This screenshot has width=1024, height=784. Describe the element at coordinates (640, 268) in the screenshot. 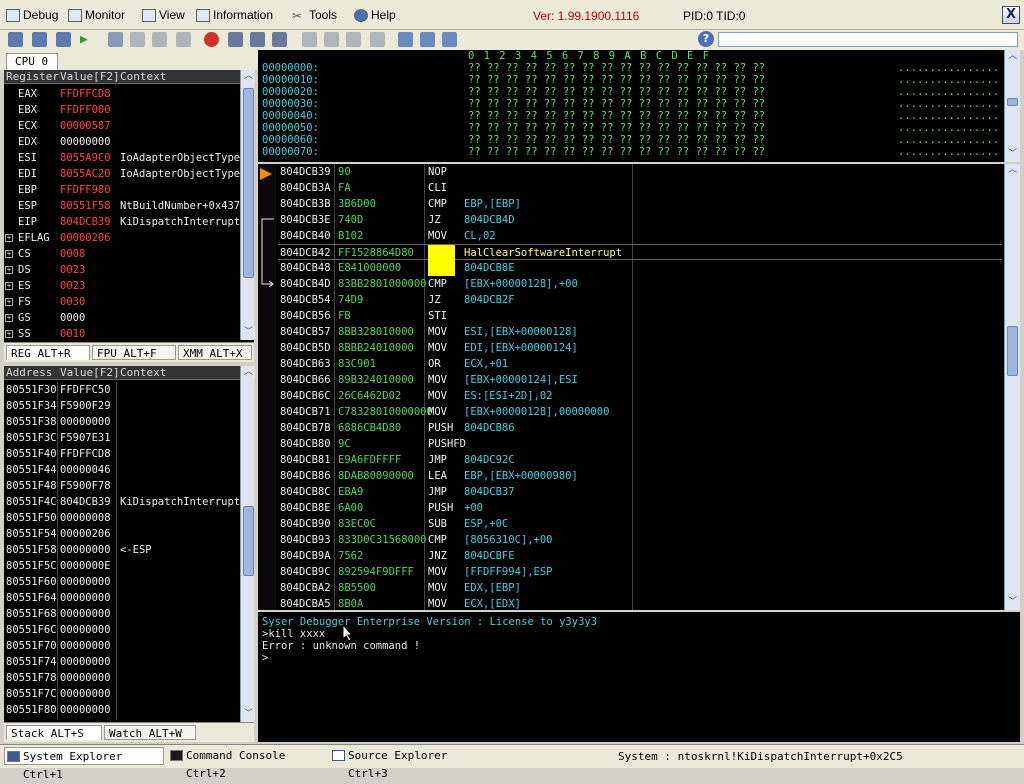

I see `disasm-row: 804DCB48 E841000000 CALL 804DCB8E` at that location.